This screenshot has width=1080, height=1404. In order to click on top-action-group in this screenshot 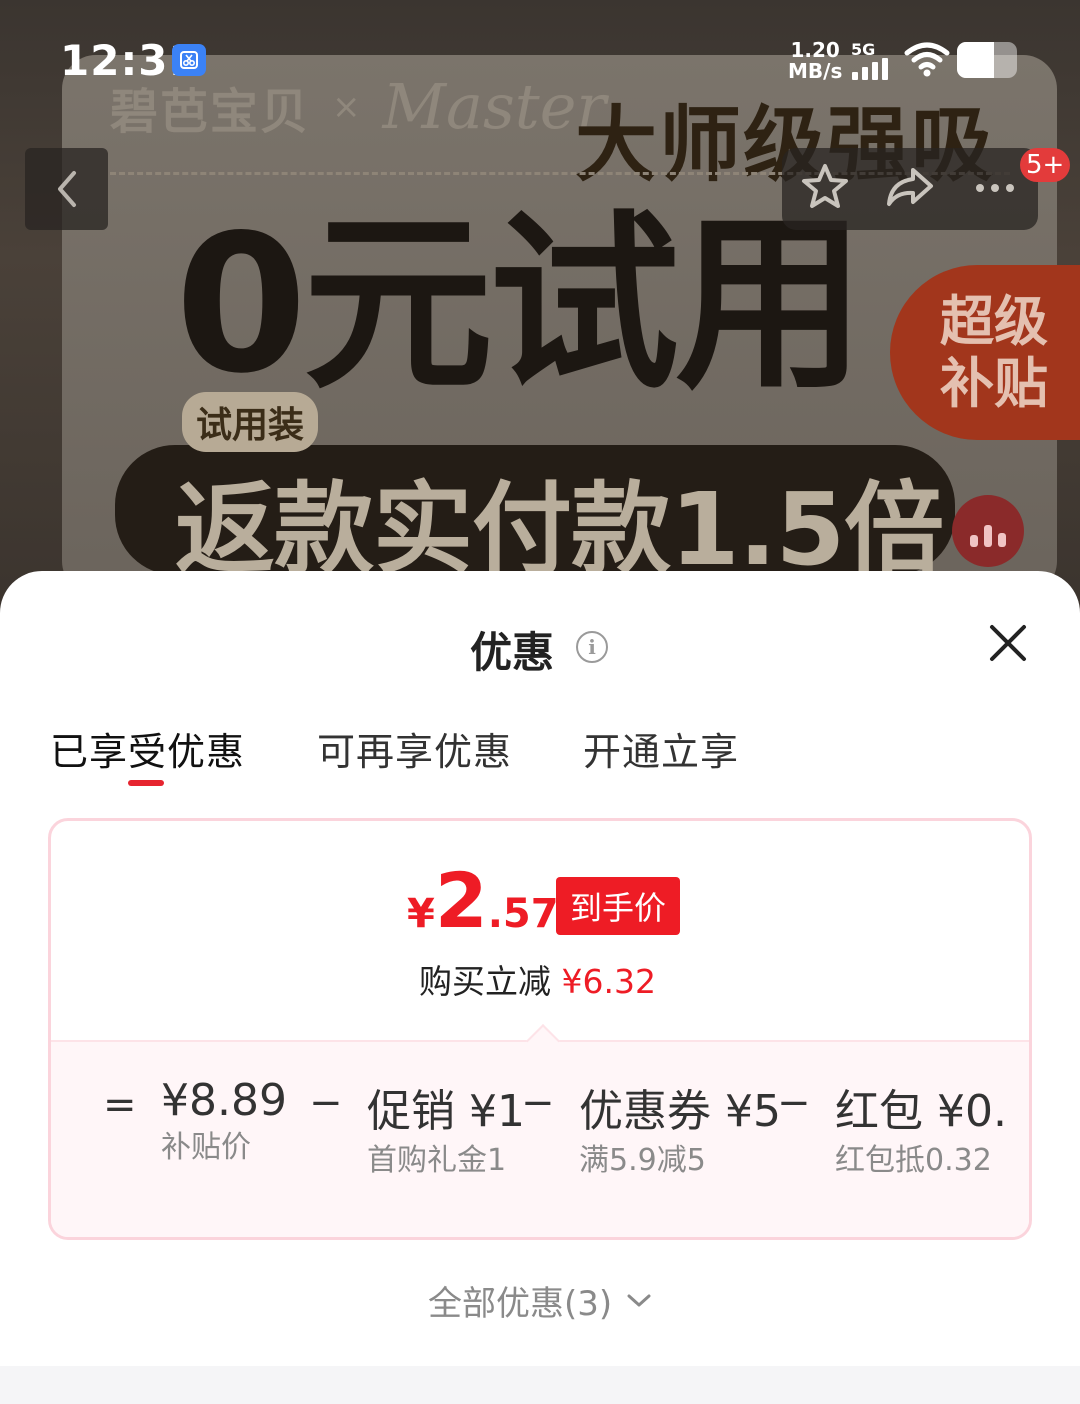, I will do `click(910, 189)`.